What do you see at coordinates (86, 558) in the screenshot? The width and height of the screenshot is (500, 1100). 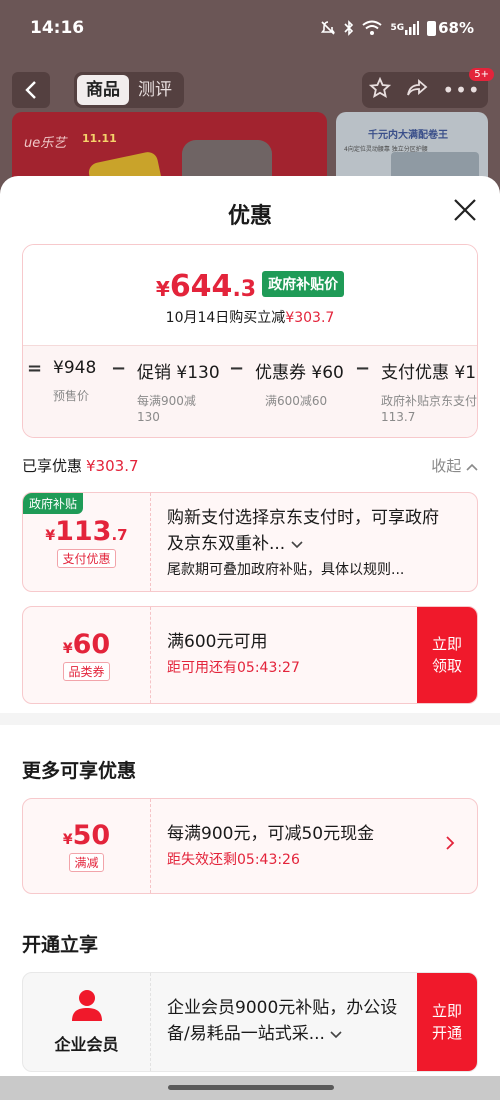 I see `coupon-type-tag: 支付优惠` at bounding box center [86, 558].